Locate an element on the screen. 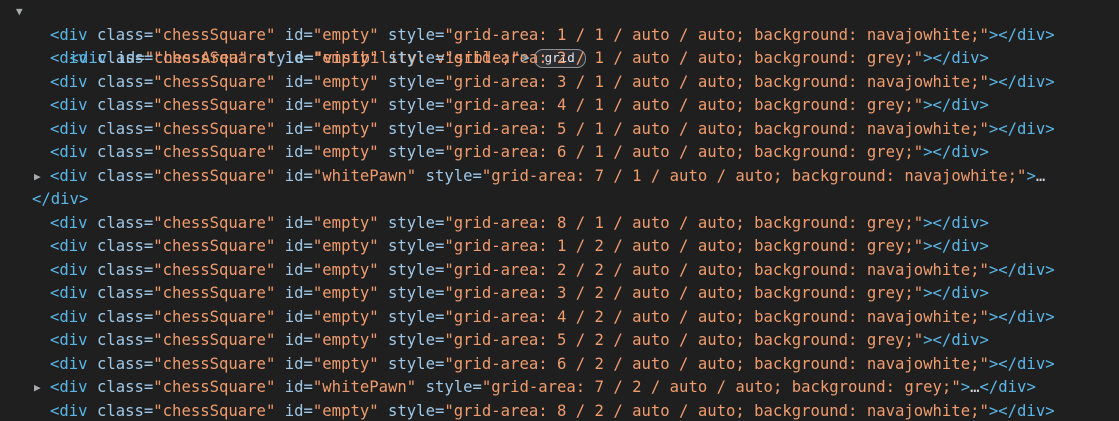 This screenshot has height=421, width=1119. tag-tail: >…</div> is located at coordinates (998, 387).